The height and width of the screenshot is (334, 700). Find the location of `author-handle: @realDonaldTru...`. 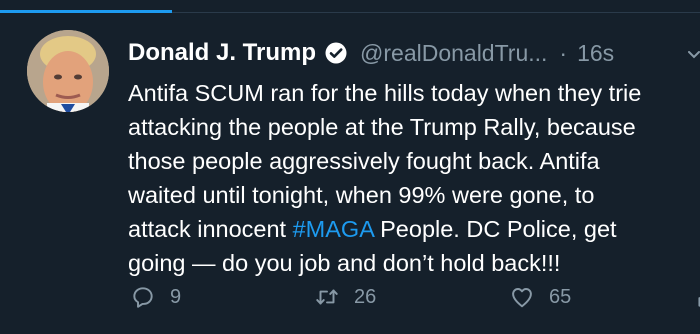

author-handle: @realDonaldTru... is located at coordinates (453, 53).